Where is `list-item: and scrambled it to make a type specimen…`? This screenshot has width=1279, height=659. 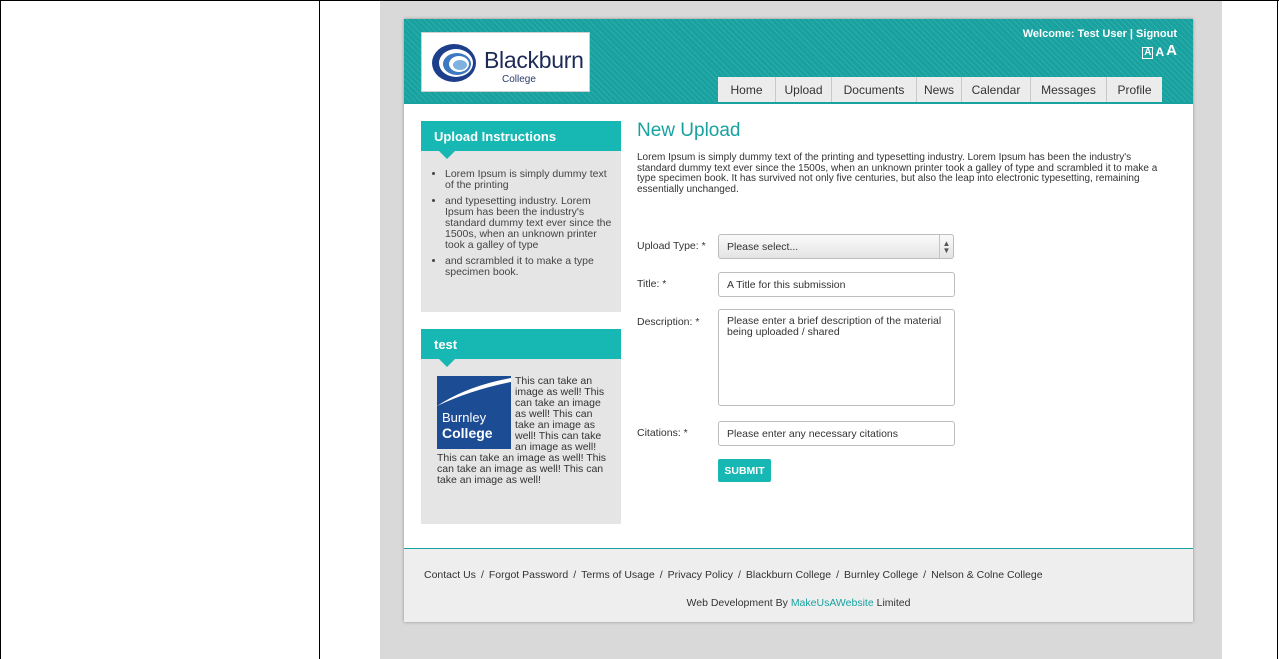 list-item: and scrambled it to make a type specimen… is located at coordinates (530, 267).